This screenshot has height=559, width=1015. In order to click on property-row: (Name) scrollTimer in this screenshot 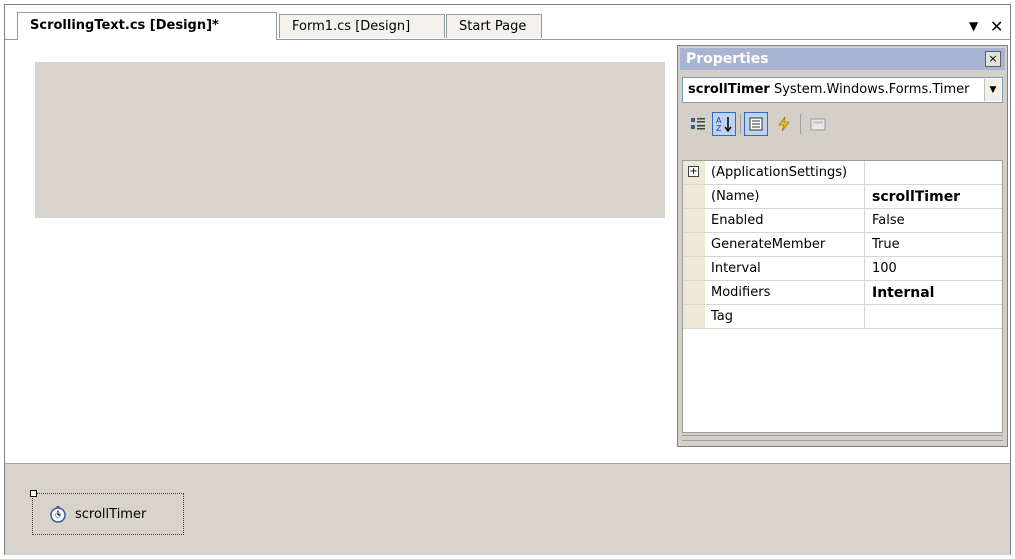, I will do `click(842, 197)`.